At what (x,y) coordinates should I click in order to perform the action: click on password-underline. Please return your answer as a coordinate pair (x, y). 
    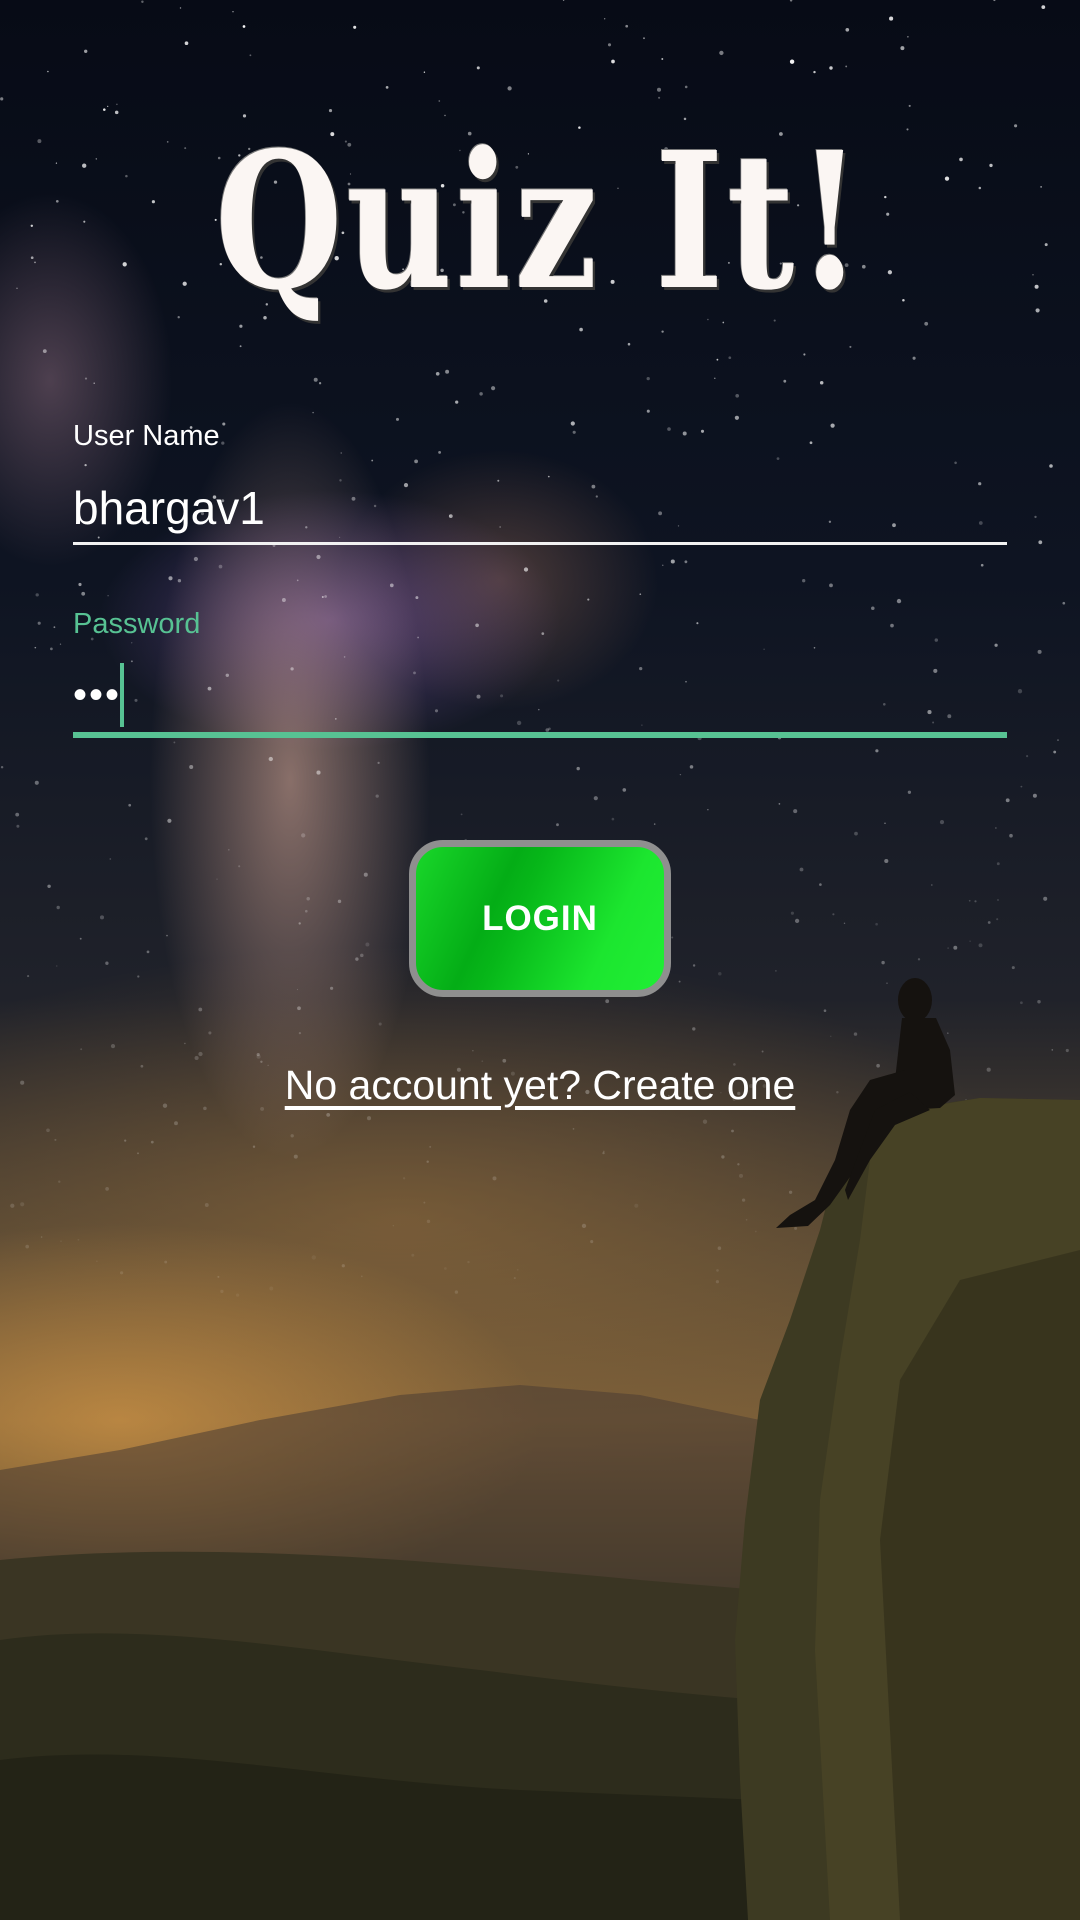
    Looking at the image, I should click on (540, 735).